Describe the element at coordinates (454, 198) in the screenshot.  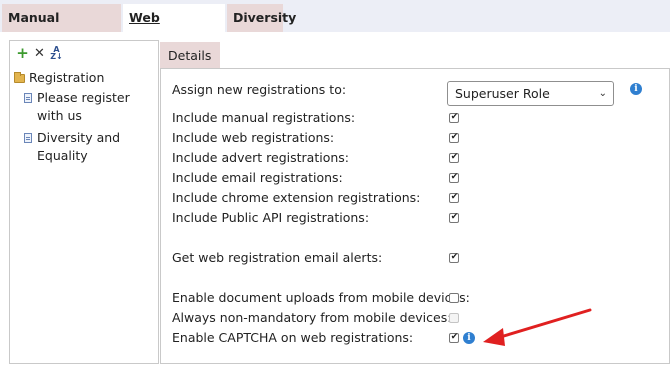
I see `include-chrome-extension-checkbox` at that location.